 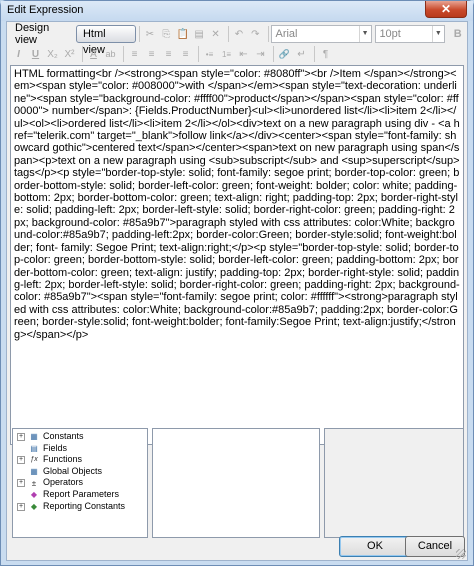 What do you see at coordinates (168, 54) in the screenshot?
I see `align-right-icon: ≡` at bounding box center [168, 54].